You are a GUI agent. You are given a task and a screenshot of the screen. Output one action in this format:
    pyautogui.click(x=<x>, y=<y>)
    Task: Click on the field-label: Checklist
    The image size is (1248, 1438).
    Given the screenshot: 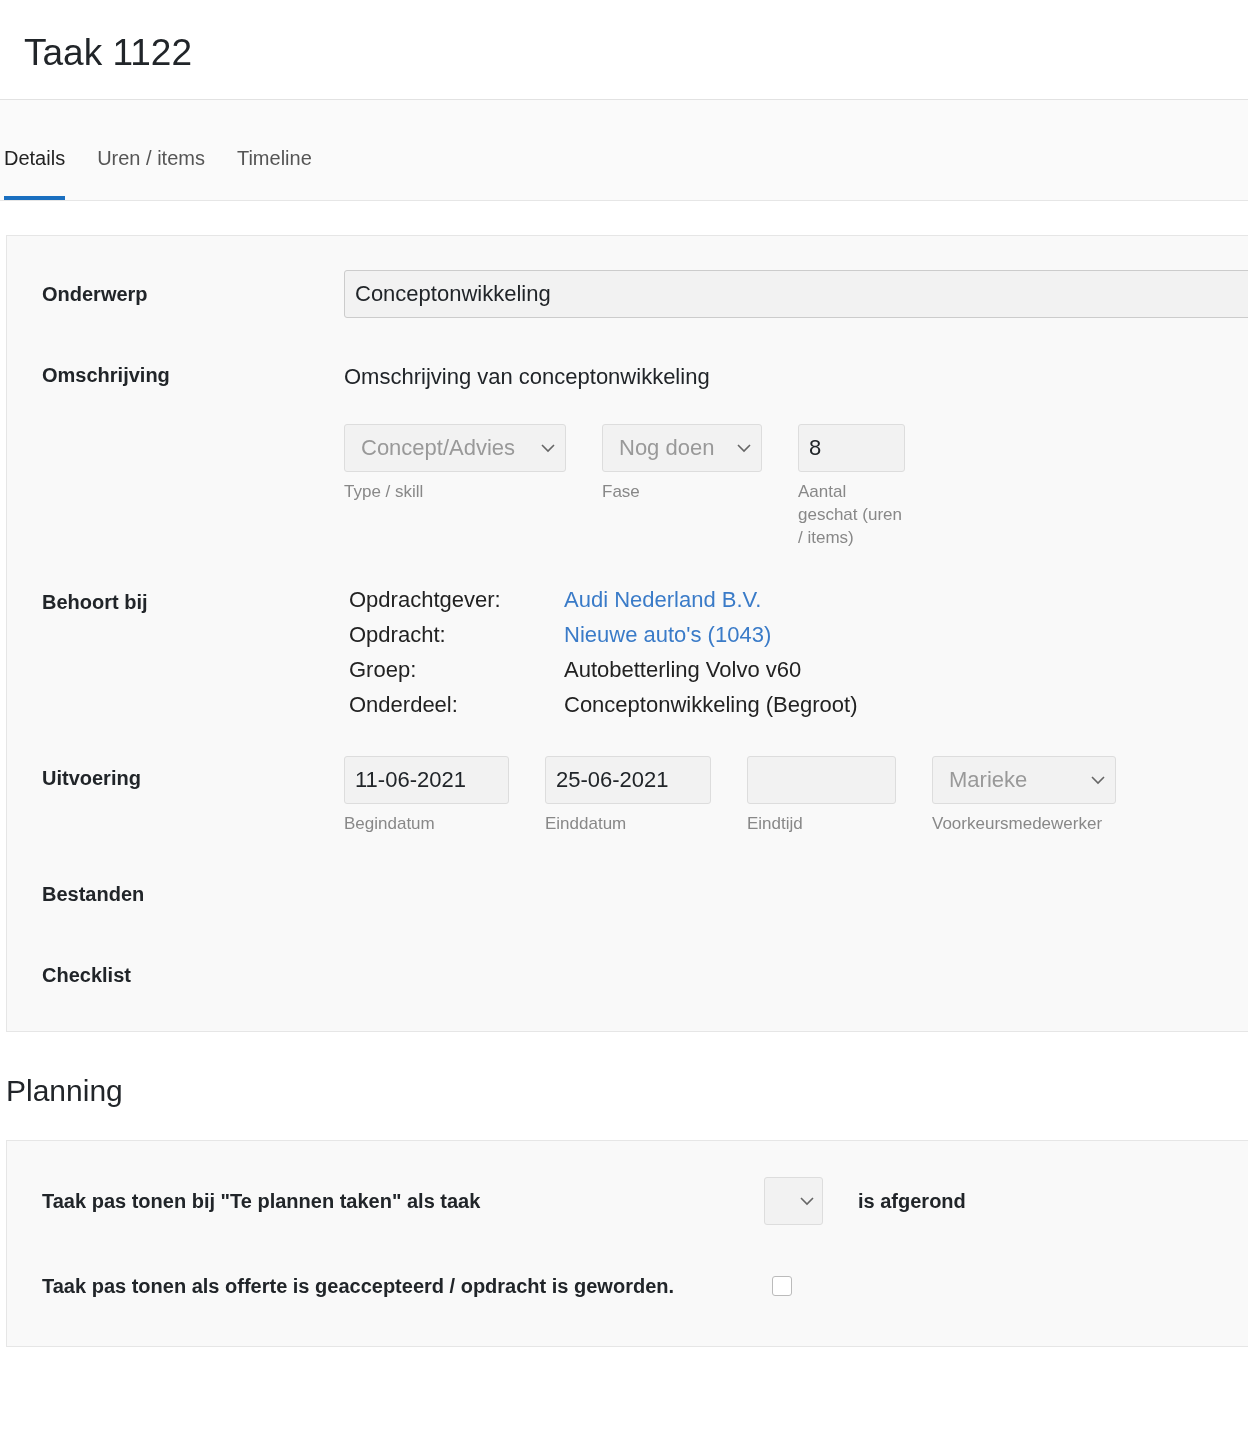 What is the action you would take?
    pyautogui.click(x=87, y=975)
    